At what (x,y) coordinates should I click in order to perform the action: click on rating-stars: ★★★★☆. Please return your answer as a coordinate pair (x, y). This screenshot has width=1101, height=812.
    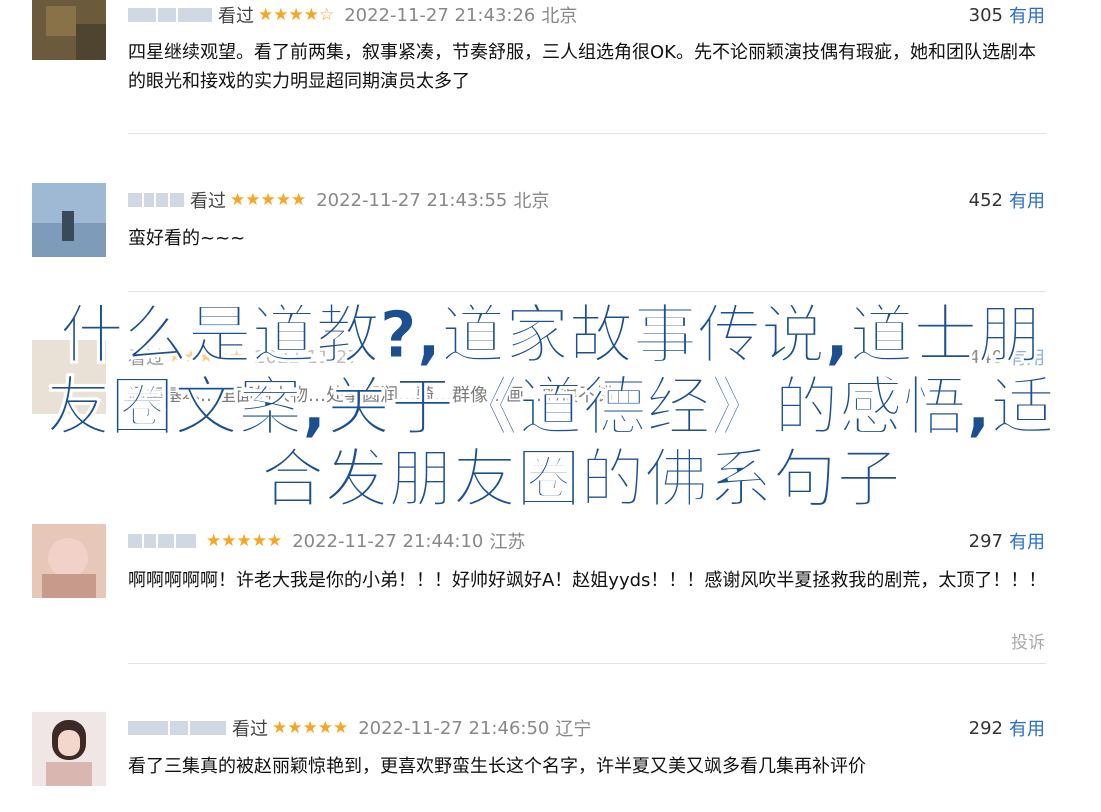
    Looking at the image, I should click on (296, 15).